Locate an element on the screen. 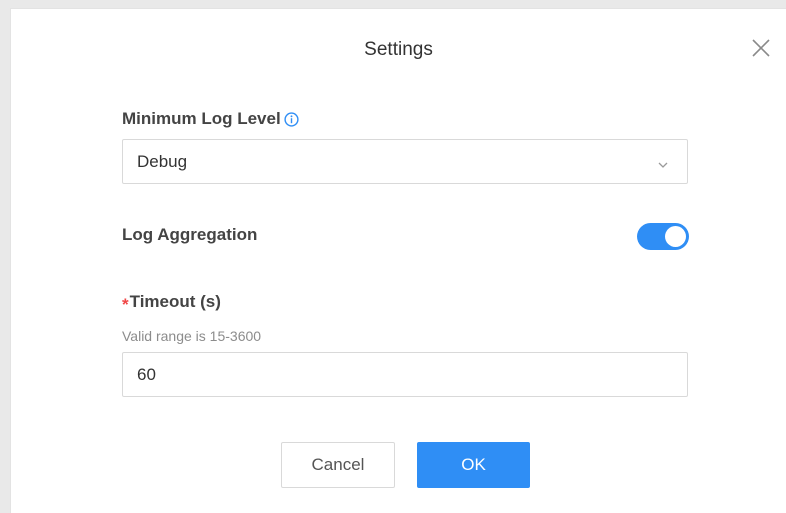 This screenshot has height=513, width=786. timeout-input is located at coordinates (405, 374).